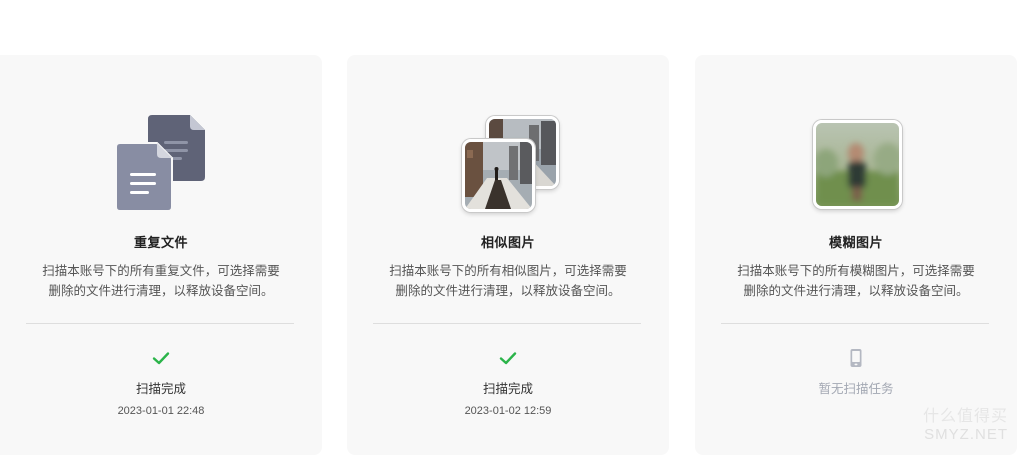 This screenshot has height=455, width=1020. I want to click on card-description: 扫描本账号下的所有模糊图片，可选择需要 删除的文件进行清理，以释放设备空间。, so click(856, 281).